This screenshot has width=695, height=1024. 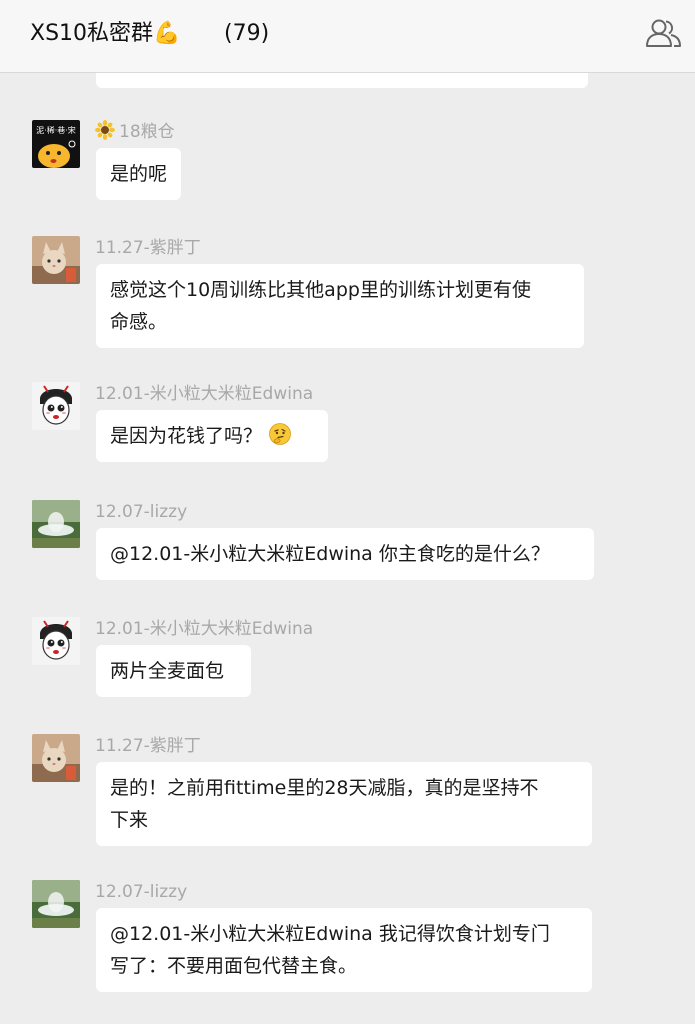 What do you see at coordinates (56, 130) in the screenshot?
I see `svg-text: 泥·稀·巷·宋` at bounding box center [56, 130].